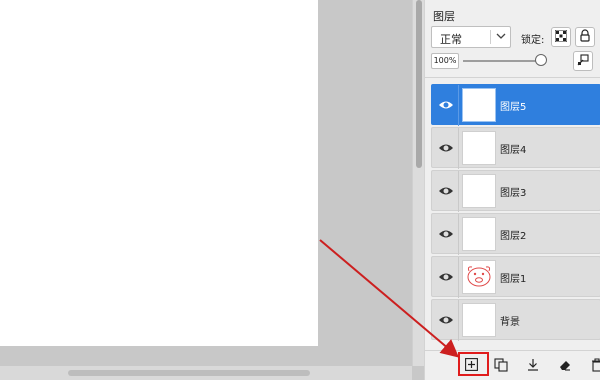 This screenshot has height=380, width=600. Describe the element at coordinates (510, 322) in the screenshot. I see `layer-name: 背景` at that location.